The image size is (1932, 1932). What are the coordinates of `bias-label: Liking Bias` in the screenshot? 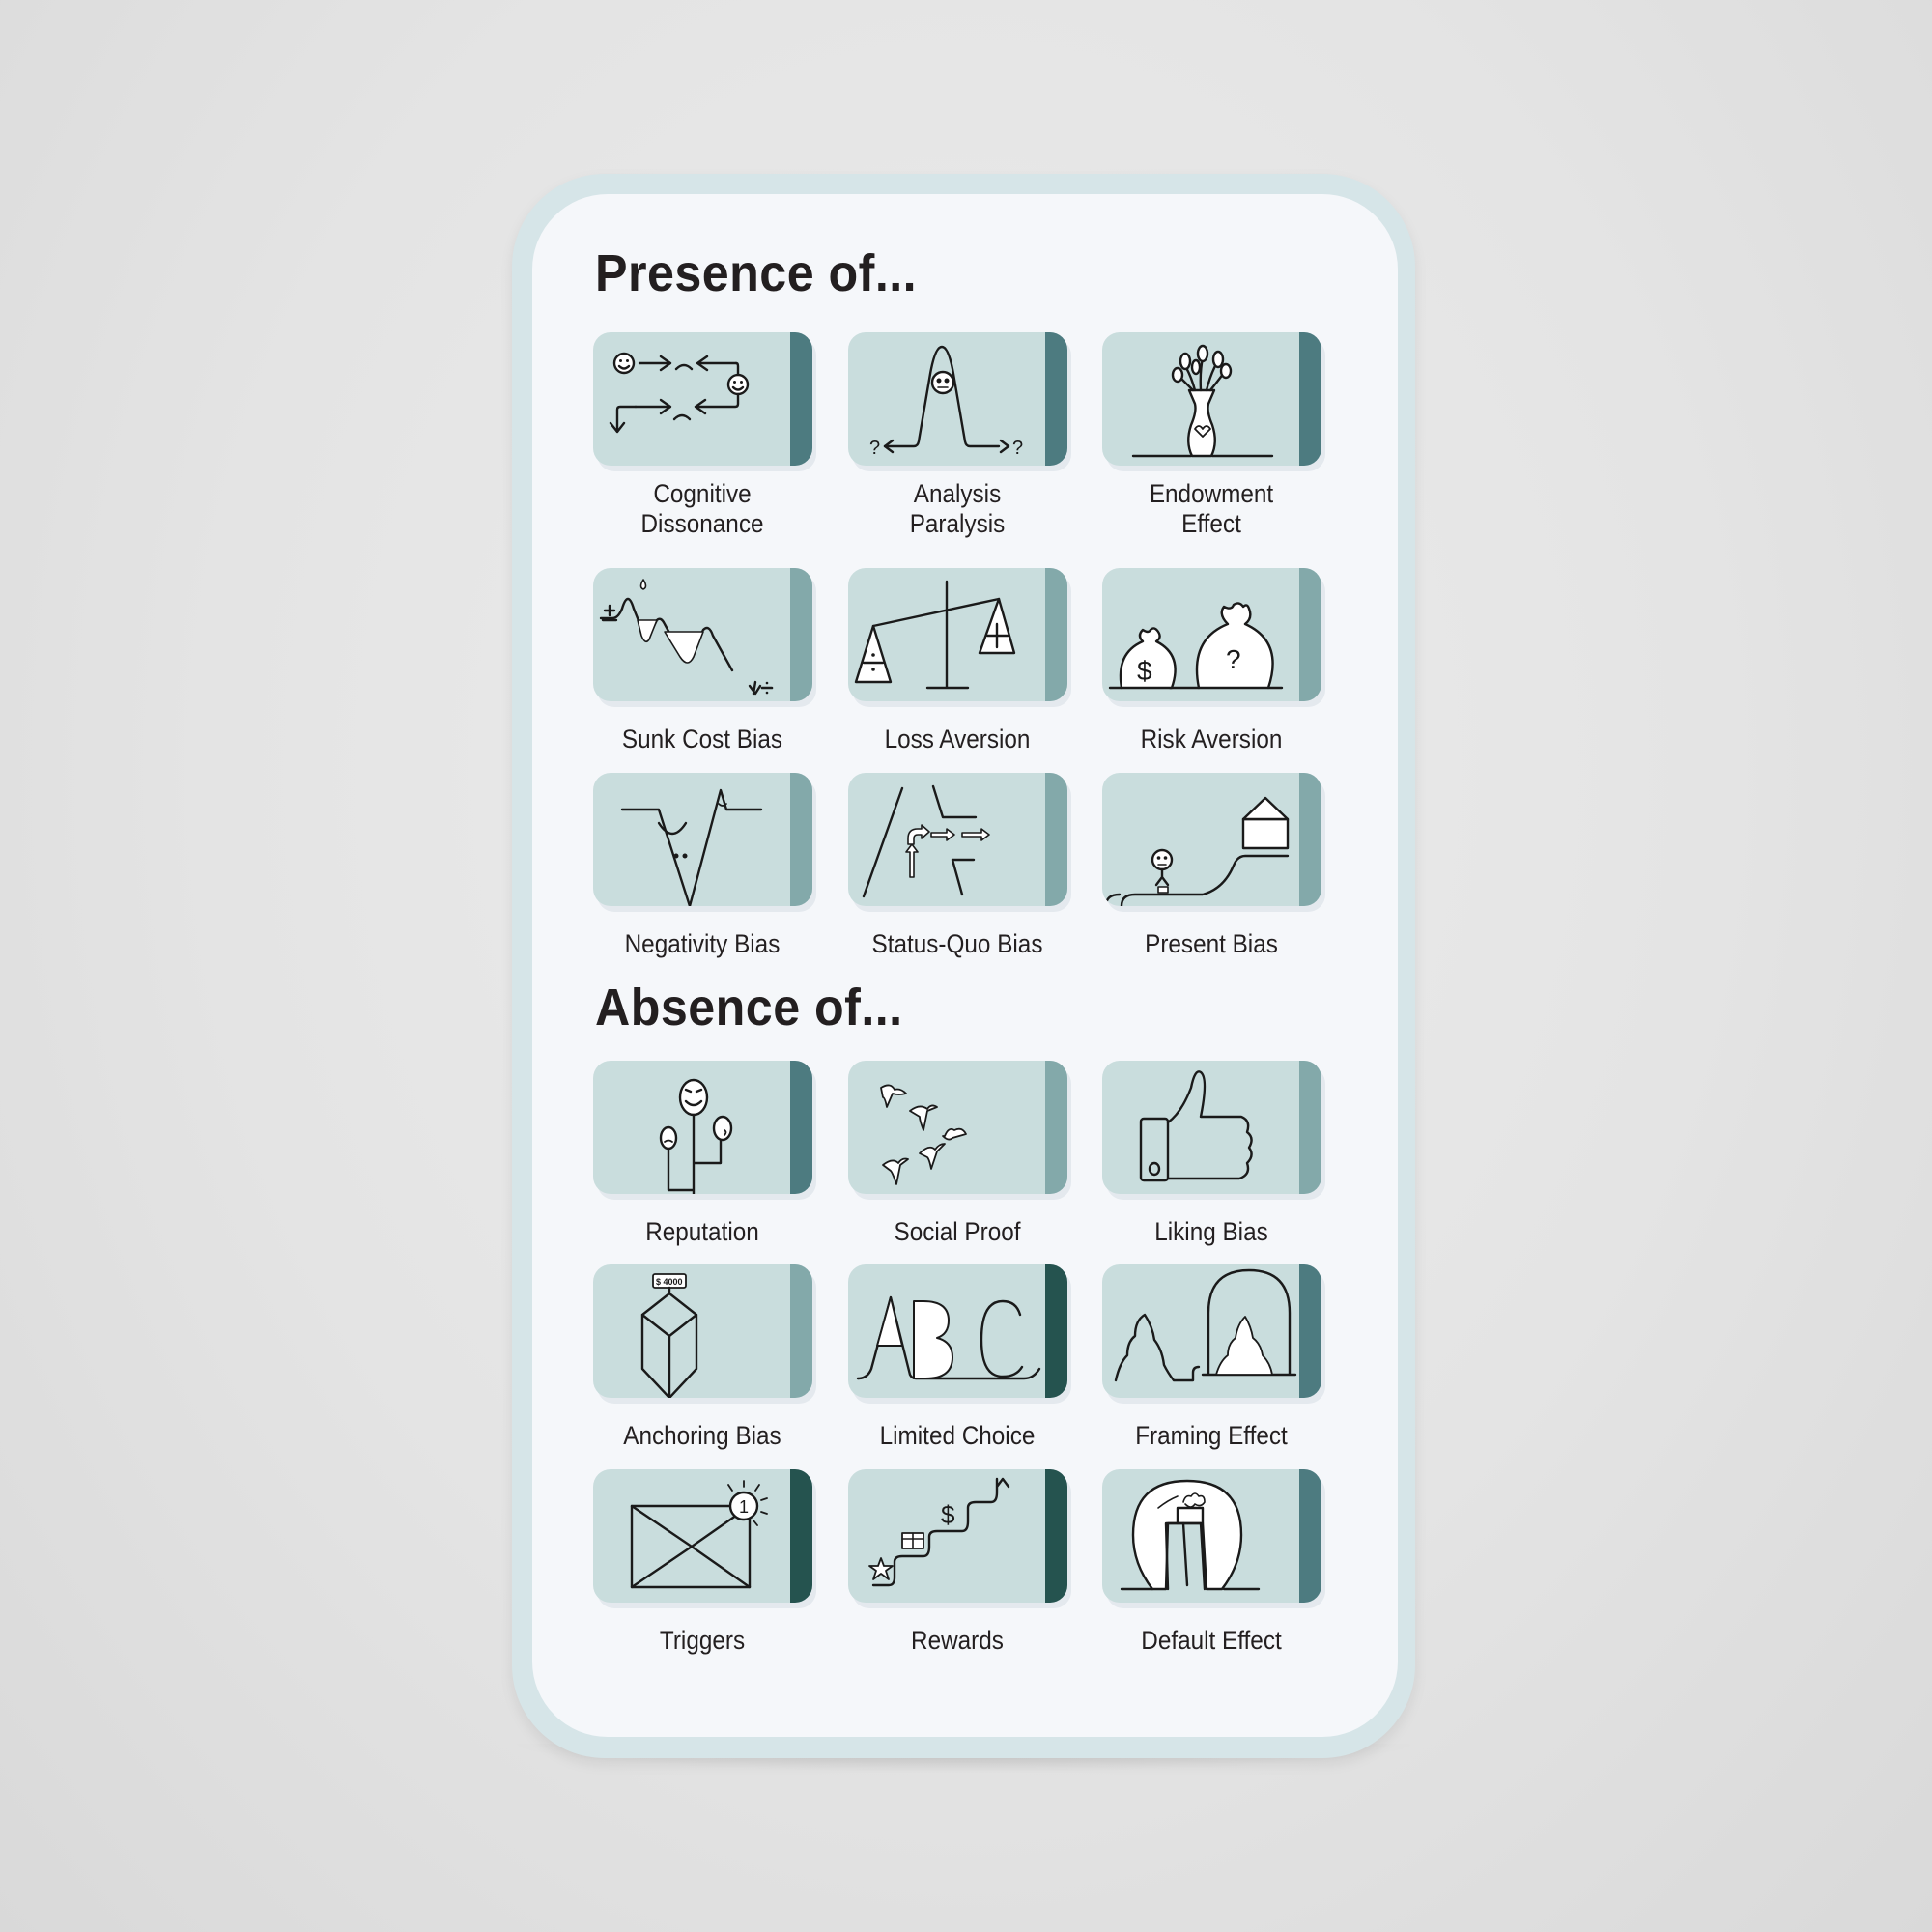 It's located at (1211, 1232).